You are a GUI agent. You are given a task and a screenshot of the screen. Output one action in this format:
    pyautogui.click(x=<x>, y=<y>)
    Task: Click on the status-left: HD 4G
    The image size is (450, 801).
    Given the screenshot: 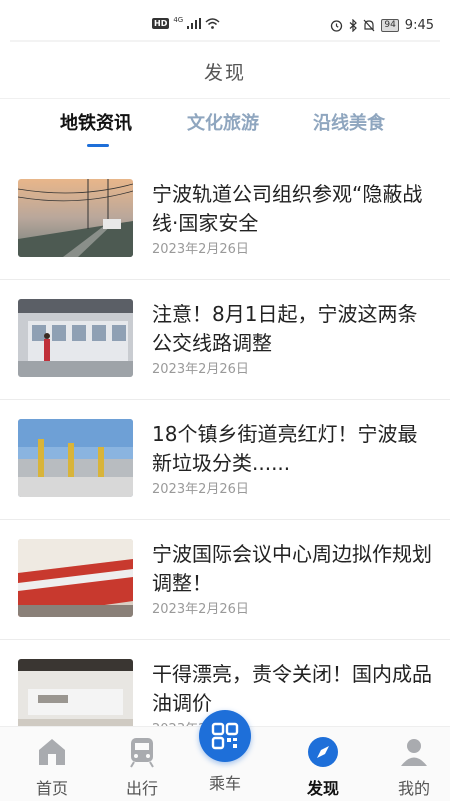 What is the action you would take?
    pyautogui.click(x=186, y=22)
    